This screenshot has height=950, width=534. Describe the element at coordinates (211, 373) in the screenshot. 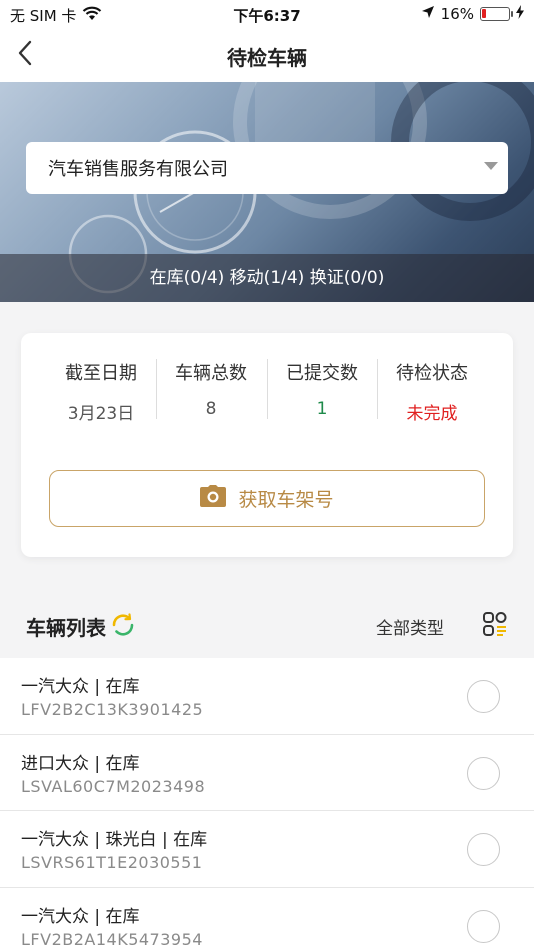

I see `stat-label: 车辆总数` at that location.